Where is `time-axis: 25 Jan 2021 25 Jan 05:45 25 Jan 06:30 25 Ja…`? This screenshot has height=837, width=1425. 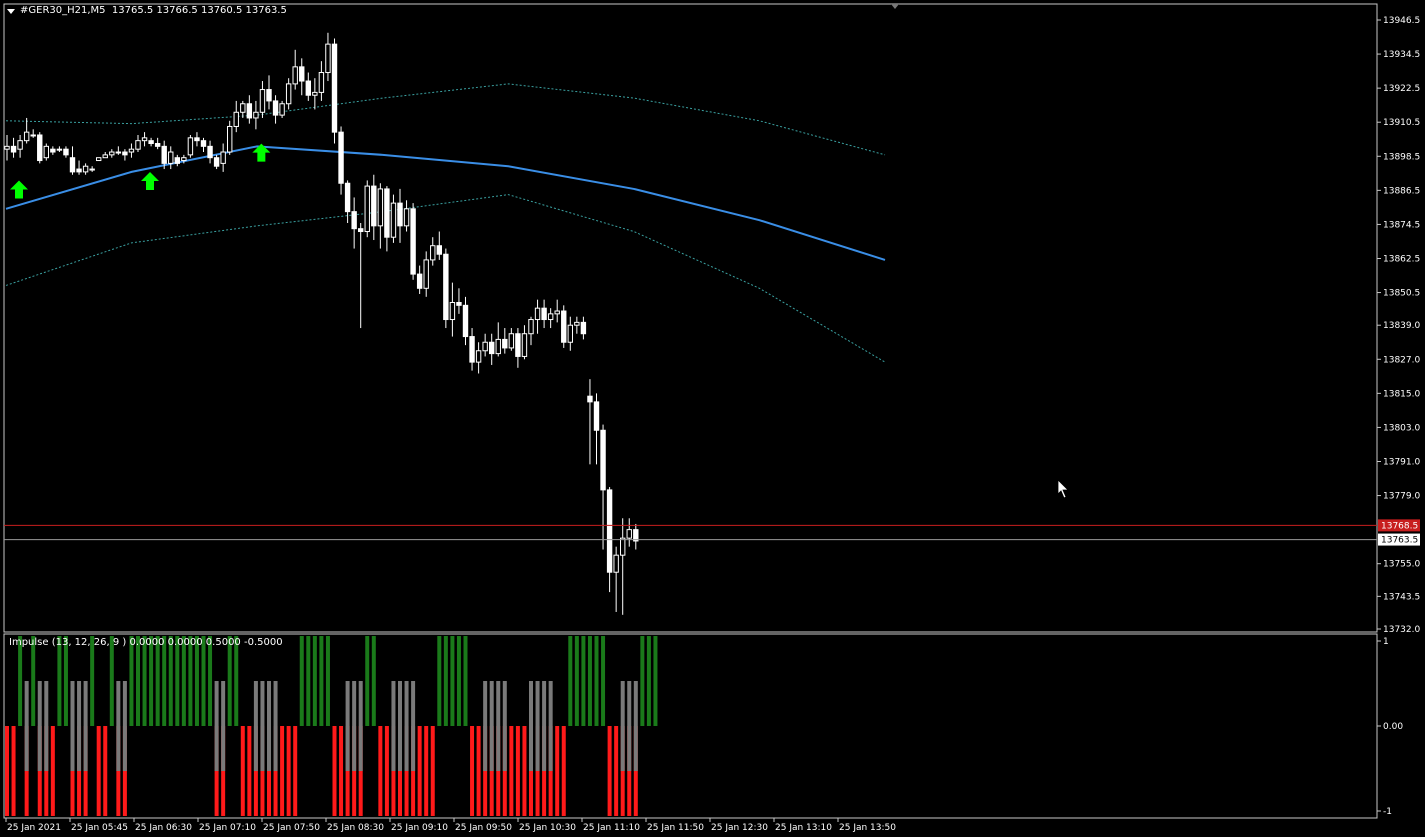
time-axis: 25 Jan 2021 25 Jan 05:45 25 Jan 06:30 25 Ja… is located at coordinates (450, 825).